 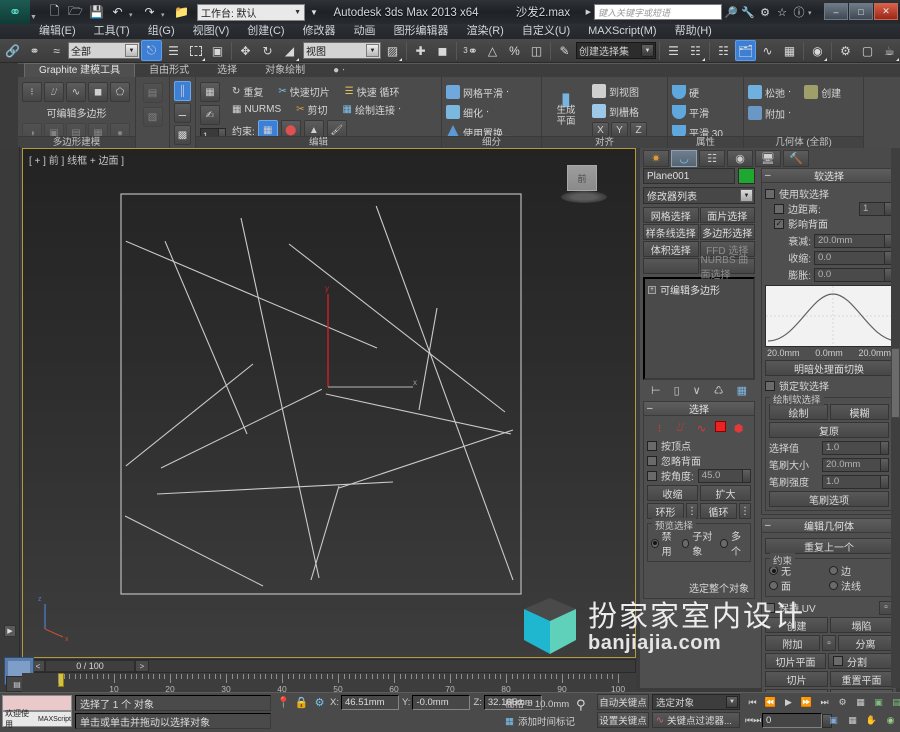 What do you see at coordinates (753, 720) in the screenshot?
I see `key-step-icon: ⏮⏭` at bounding box center [753, 720].